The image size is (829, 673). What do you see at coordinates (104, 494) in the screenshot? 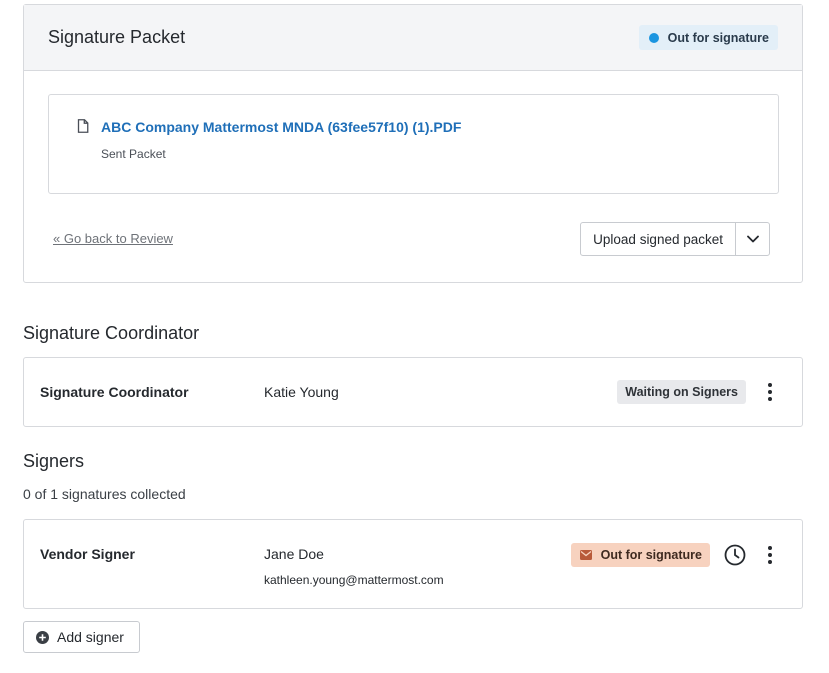
I see `signatures-count: 0 of 1 signatures collected` at bounding box center [104, 494].